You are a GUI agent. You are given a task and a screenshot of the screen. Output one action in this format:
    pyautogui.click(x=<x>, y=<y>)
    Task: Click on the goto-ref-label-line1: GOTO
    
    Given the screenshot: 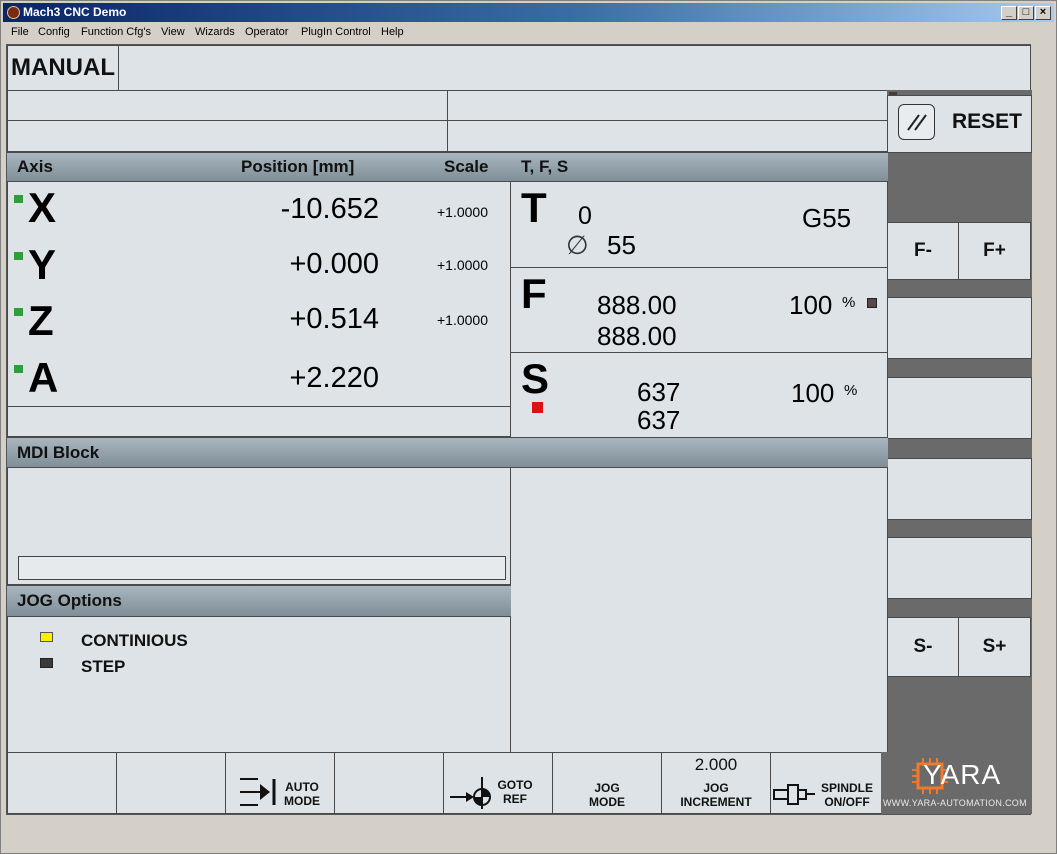 What is the action you would take?
    pyautogui.click(x=515, y=785)
    